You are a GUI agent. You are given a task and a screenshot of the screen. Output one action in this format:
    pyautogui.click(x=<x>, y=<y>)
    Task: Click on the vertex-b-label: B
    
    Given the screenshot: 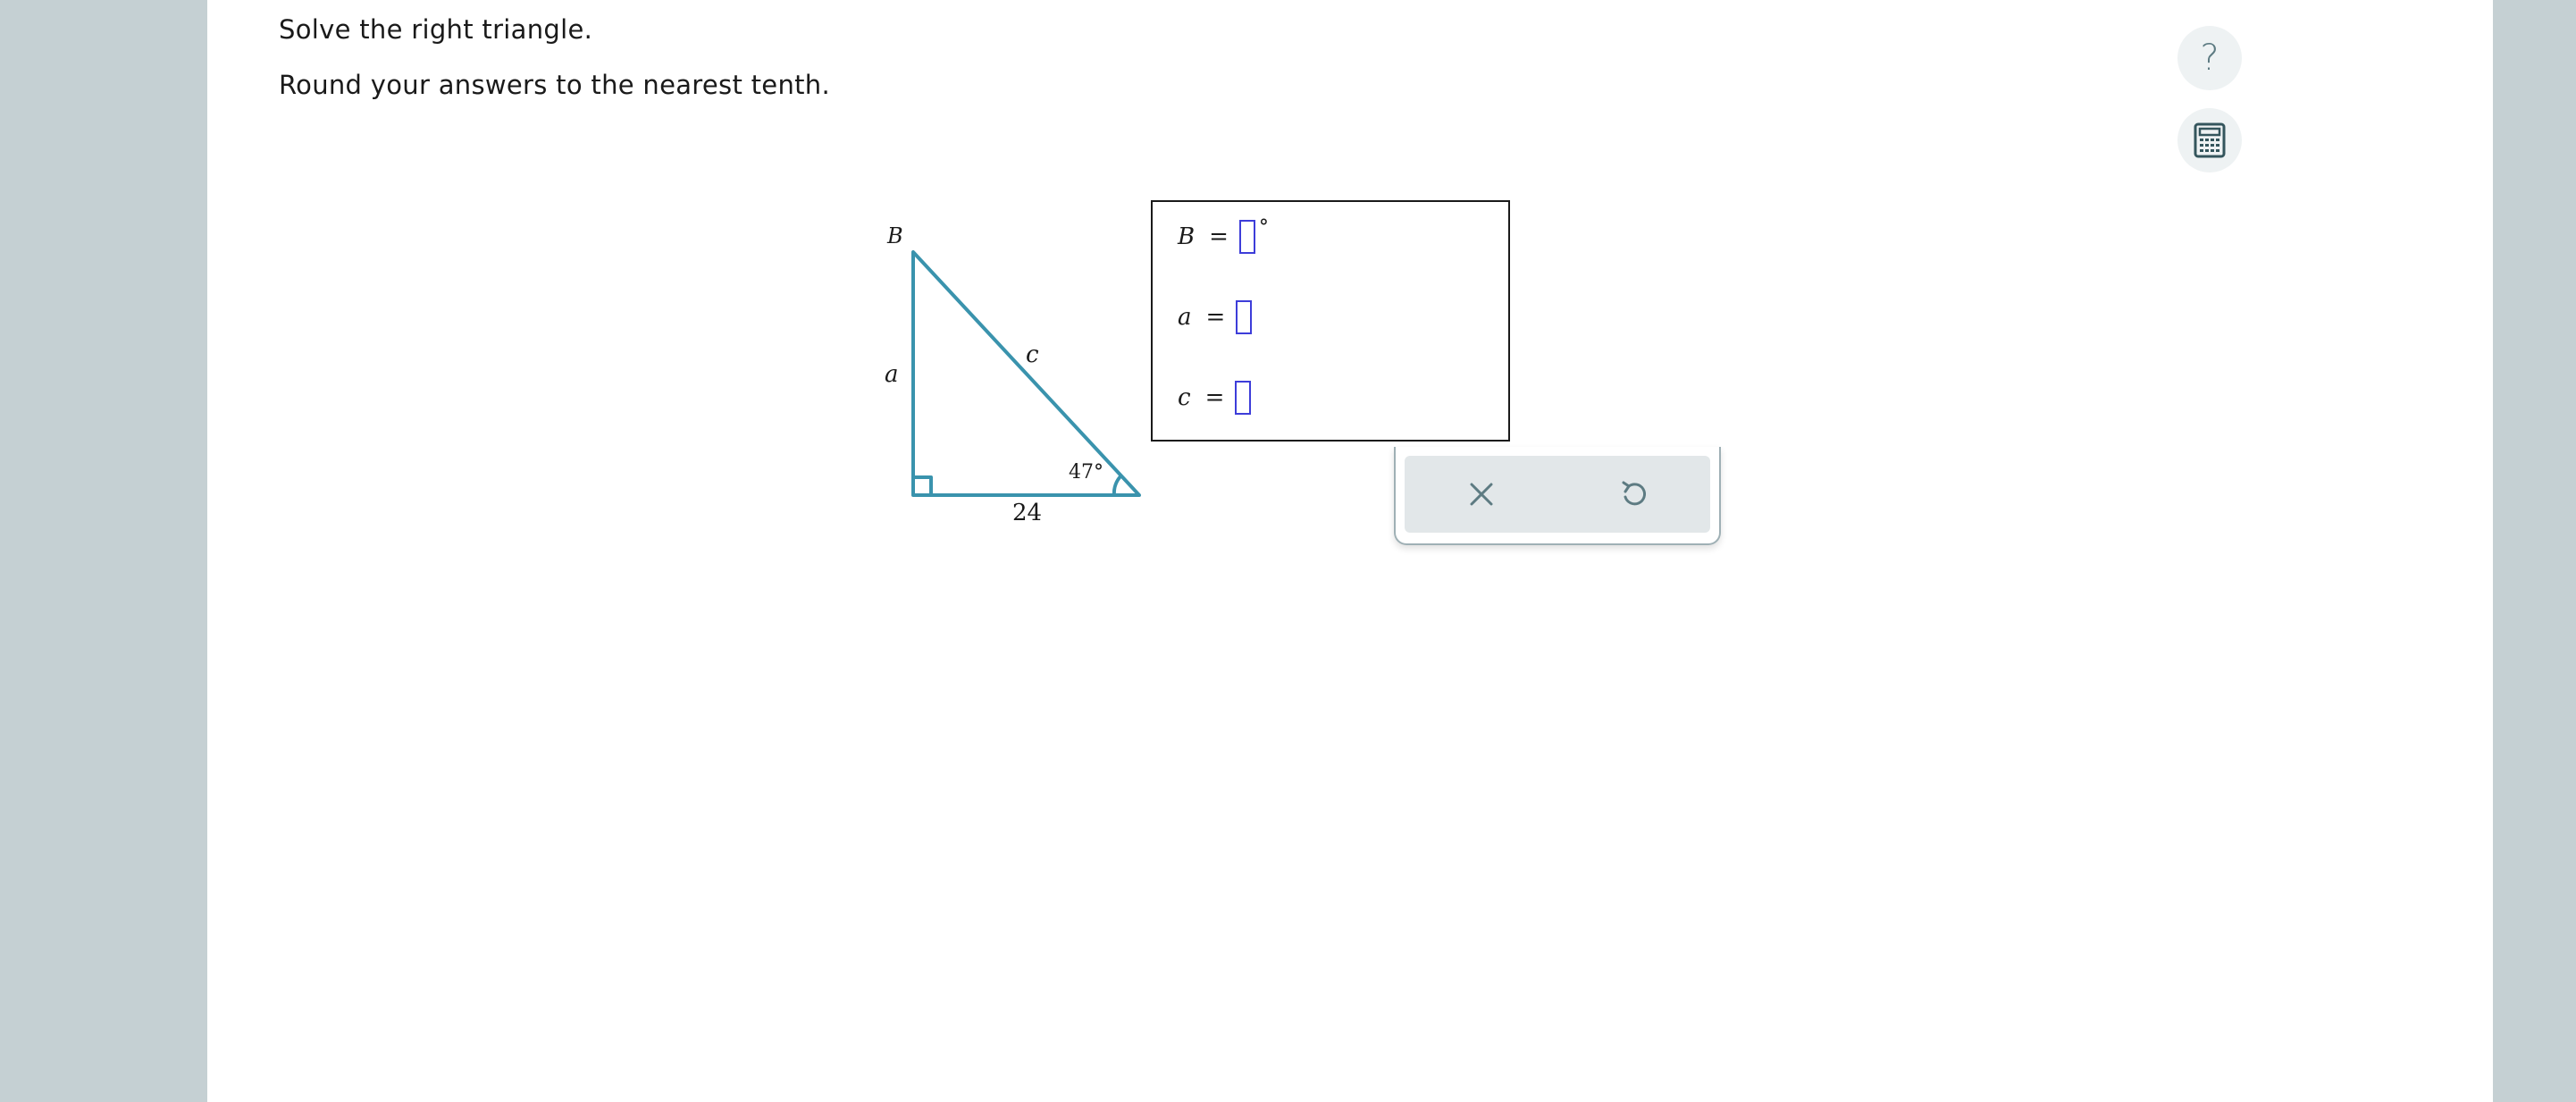 What is the action you would take?
    pyautogui.click(x=894, y=235)
    